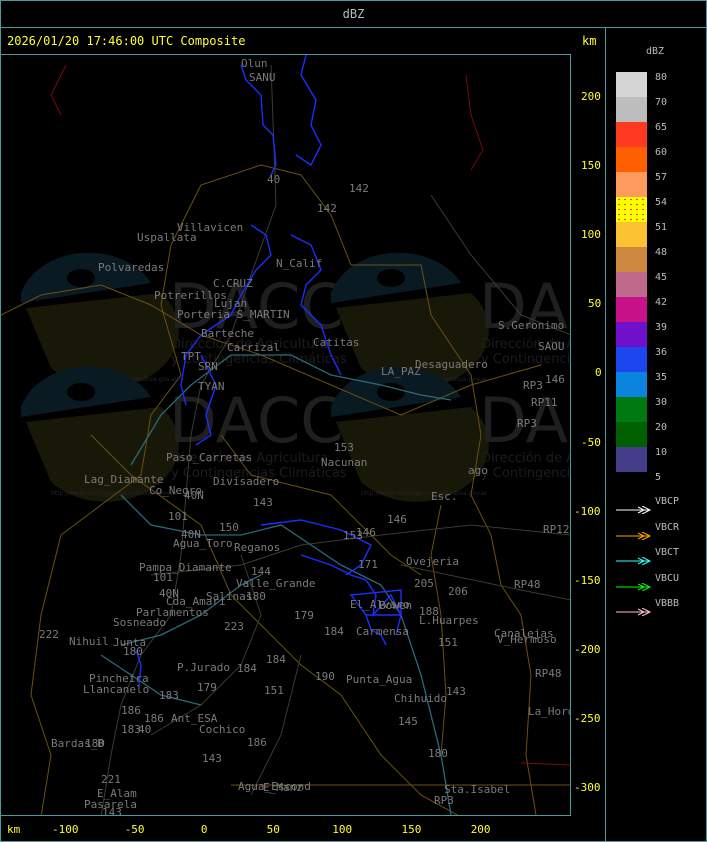 Image resolution: width=707 pixels, height=842 pixels. What do you see at coordinates (667, 603) in the screenshot?
I see `radar-name: VBBB` at bounding box center [667, 603].